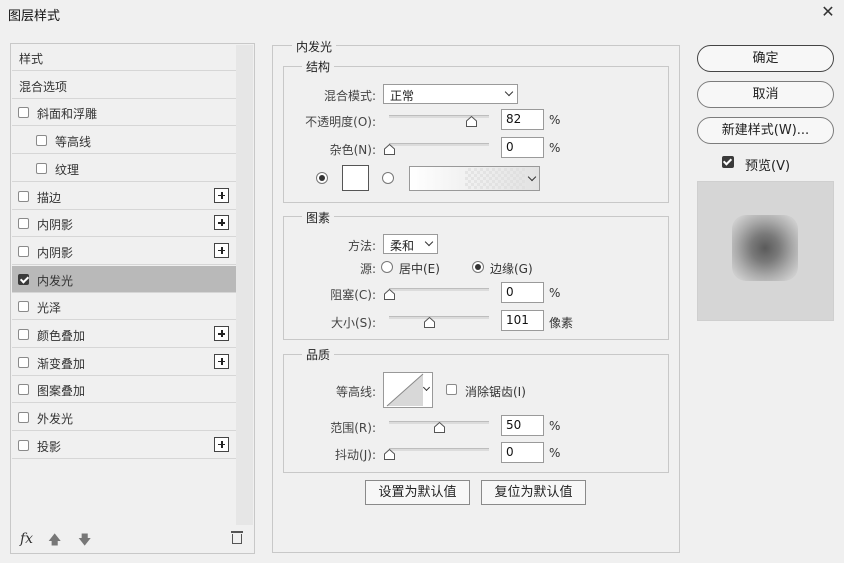 The image size is (844, 563). What do you see at coordinates (84, 542) in the screenshot?
I see `move-down-icon: 🡇` at bounding box center [84, 542].